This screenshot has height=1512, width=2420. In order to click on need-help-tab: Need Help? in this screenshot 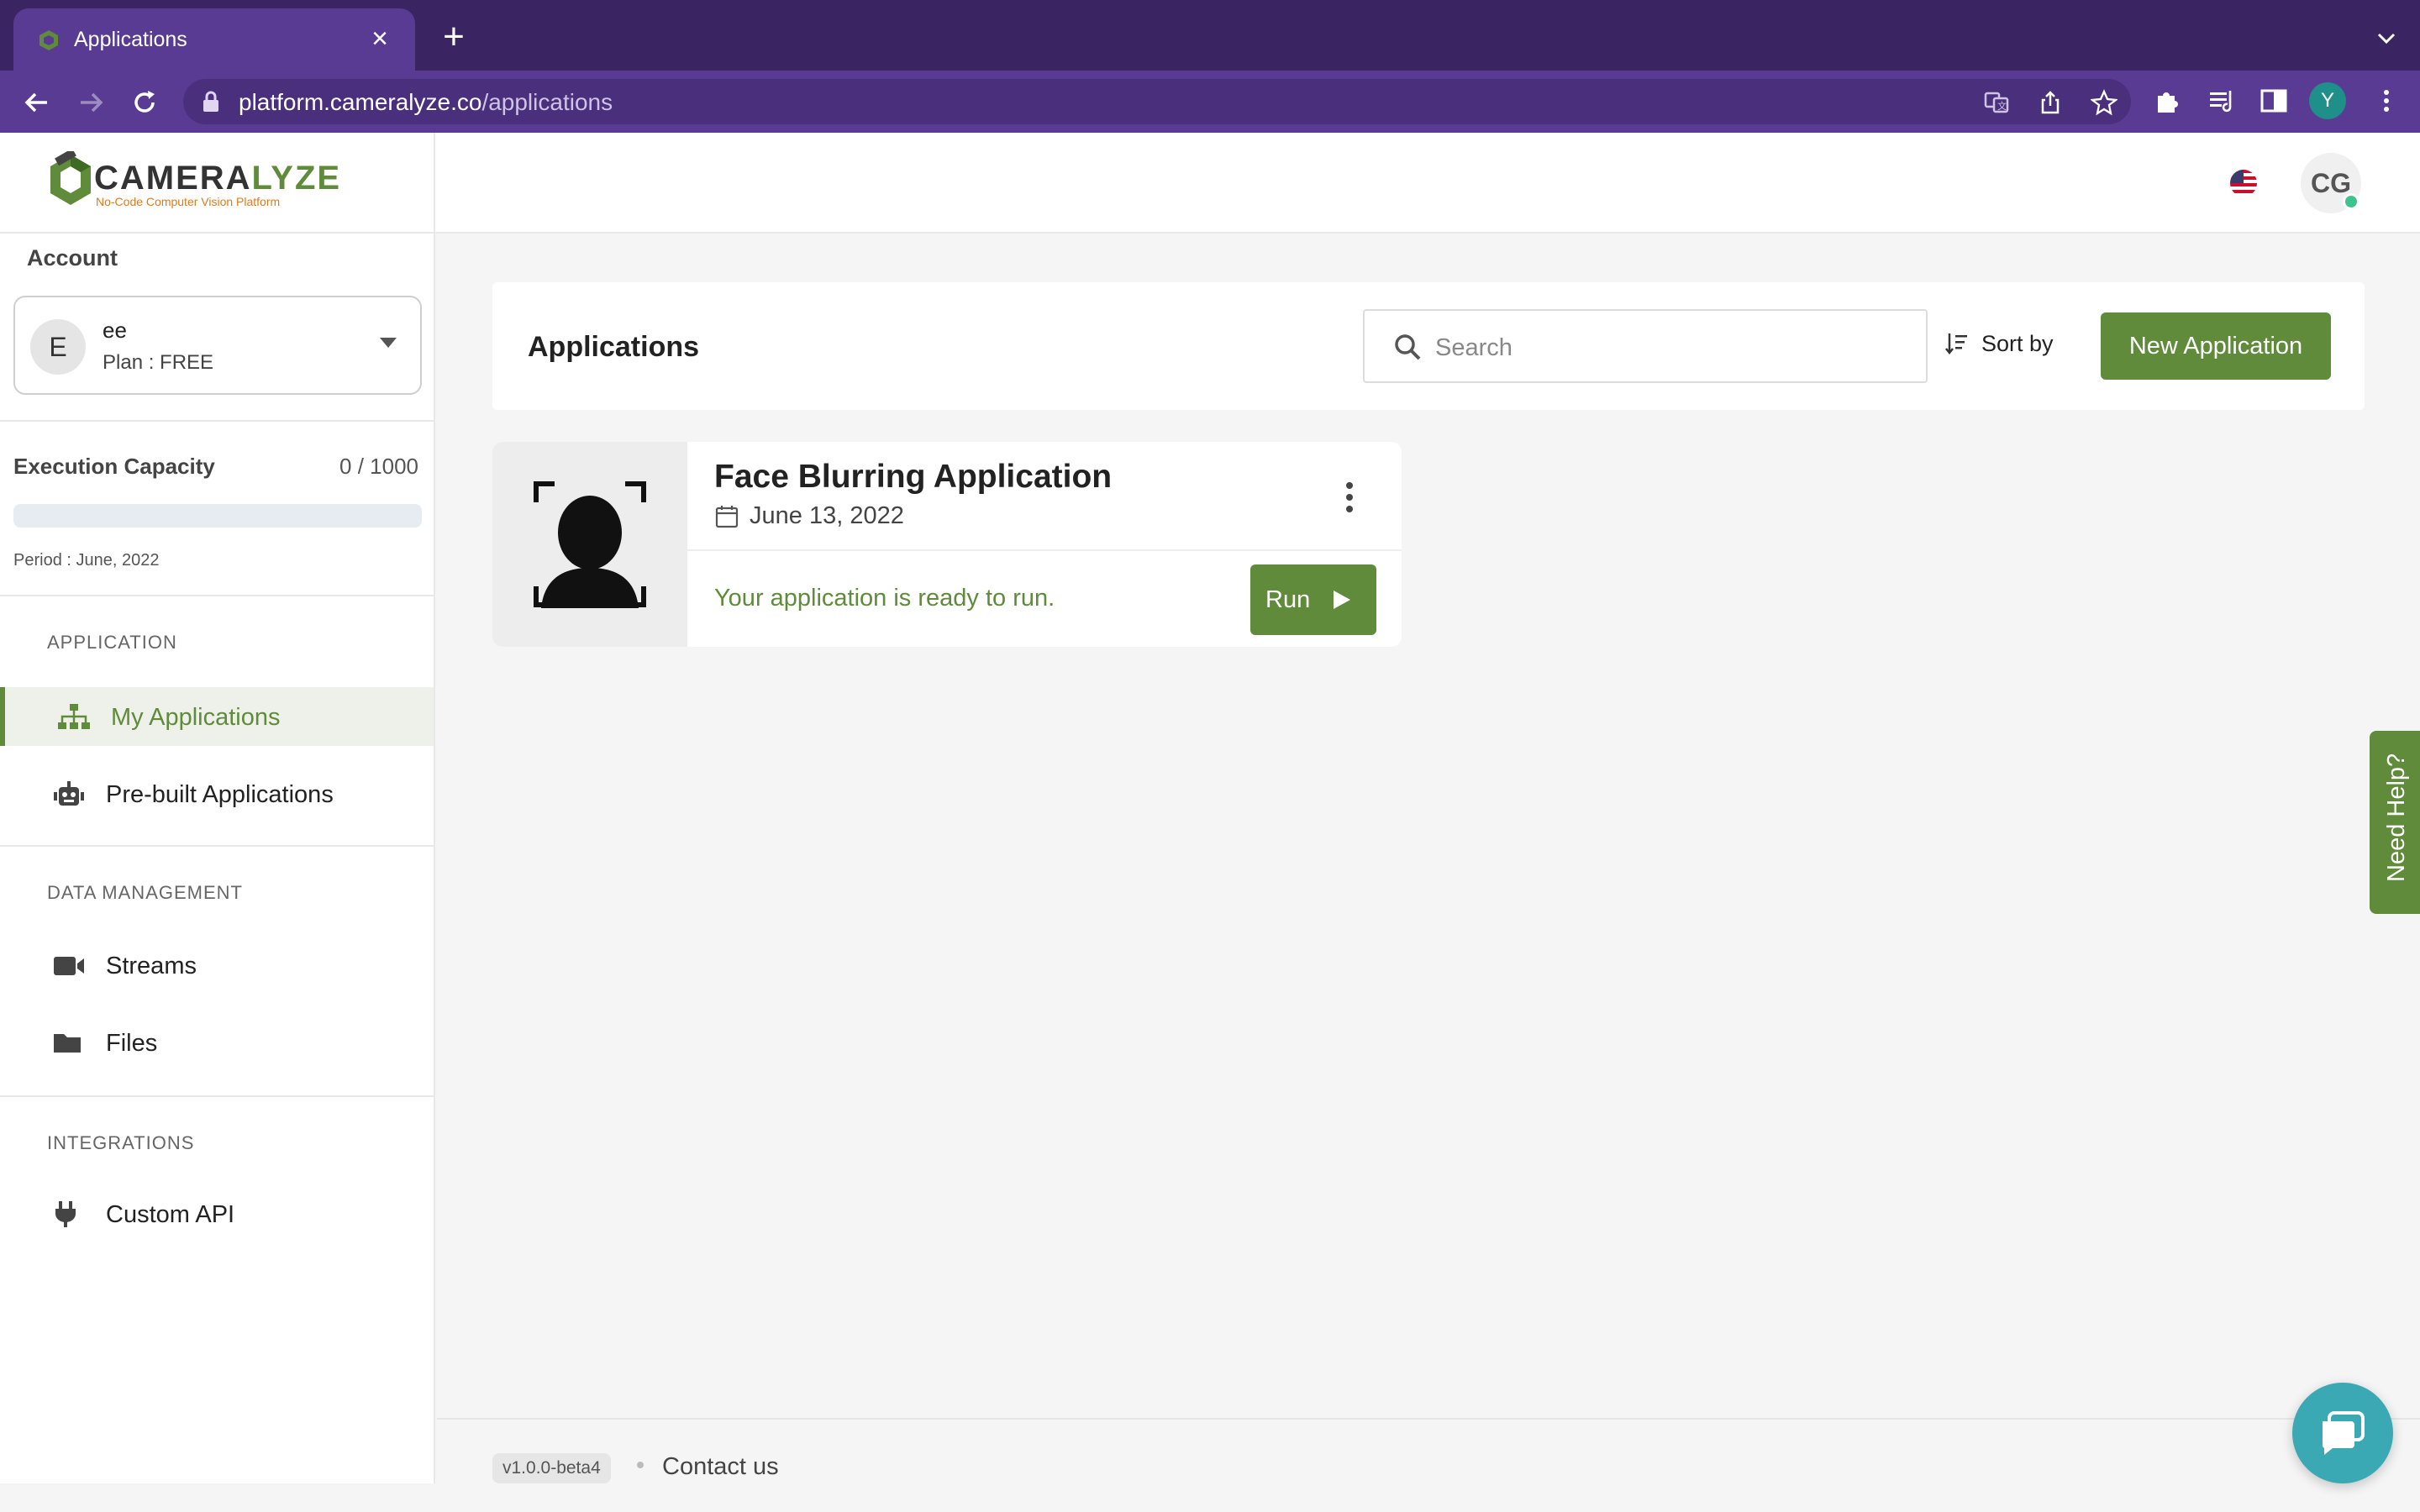, I will do `click(2395, 822)`.